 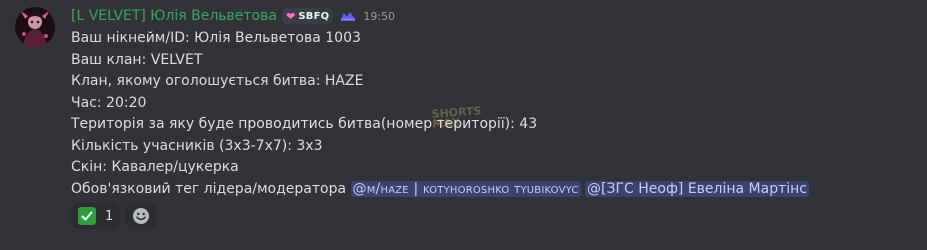 I want to click on role-icon, so click(x=348, y=16).